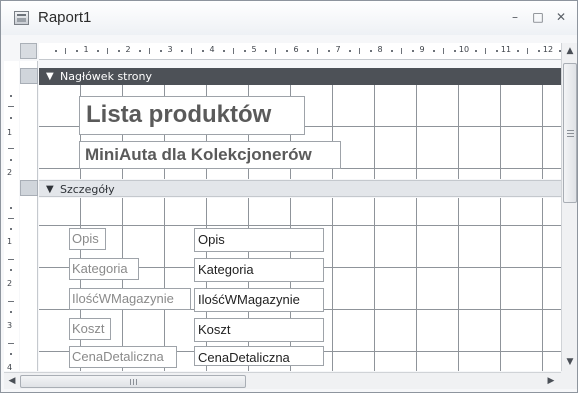 Image resolution: width=578 pixels, height=393 pixels. I want to click on size-box, so click(569, 380).